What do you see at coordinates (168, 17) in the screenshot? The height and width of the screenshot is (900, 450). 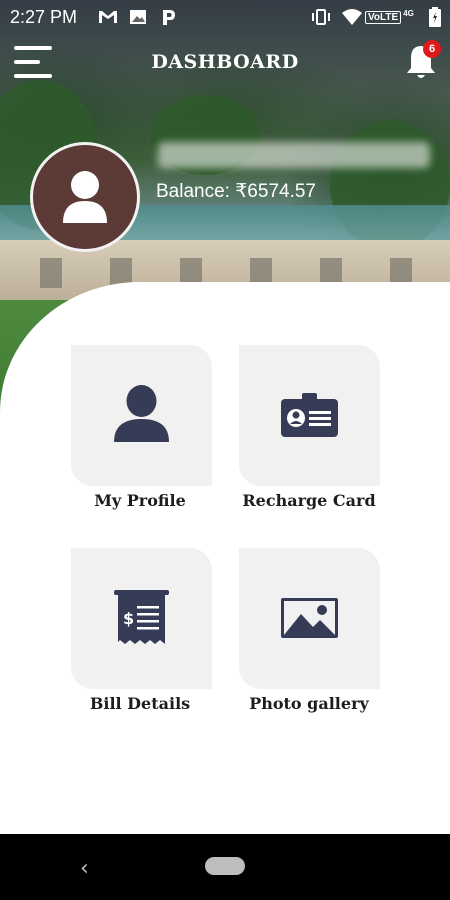 I see `paytm-icon` at bounding box center [168, 17].